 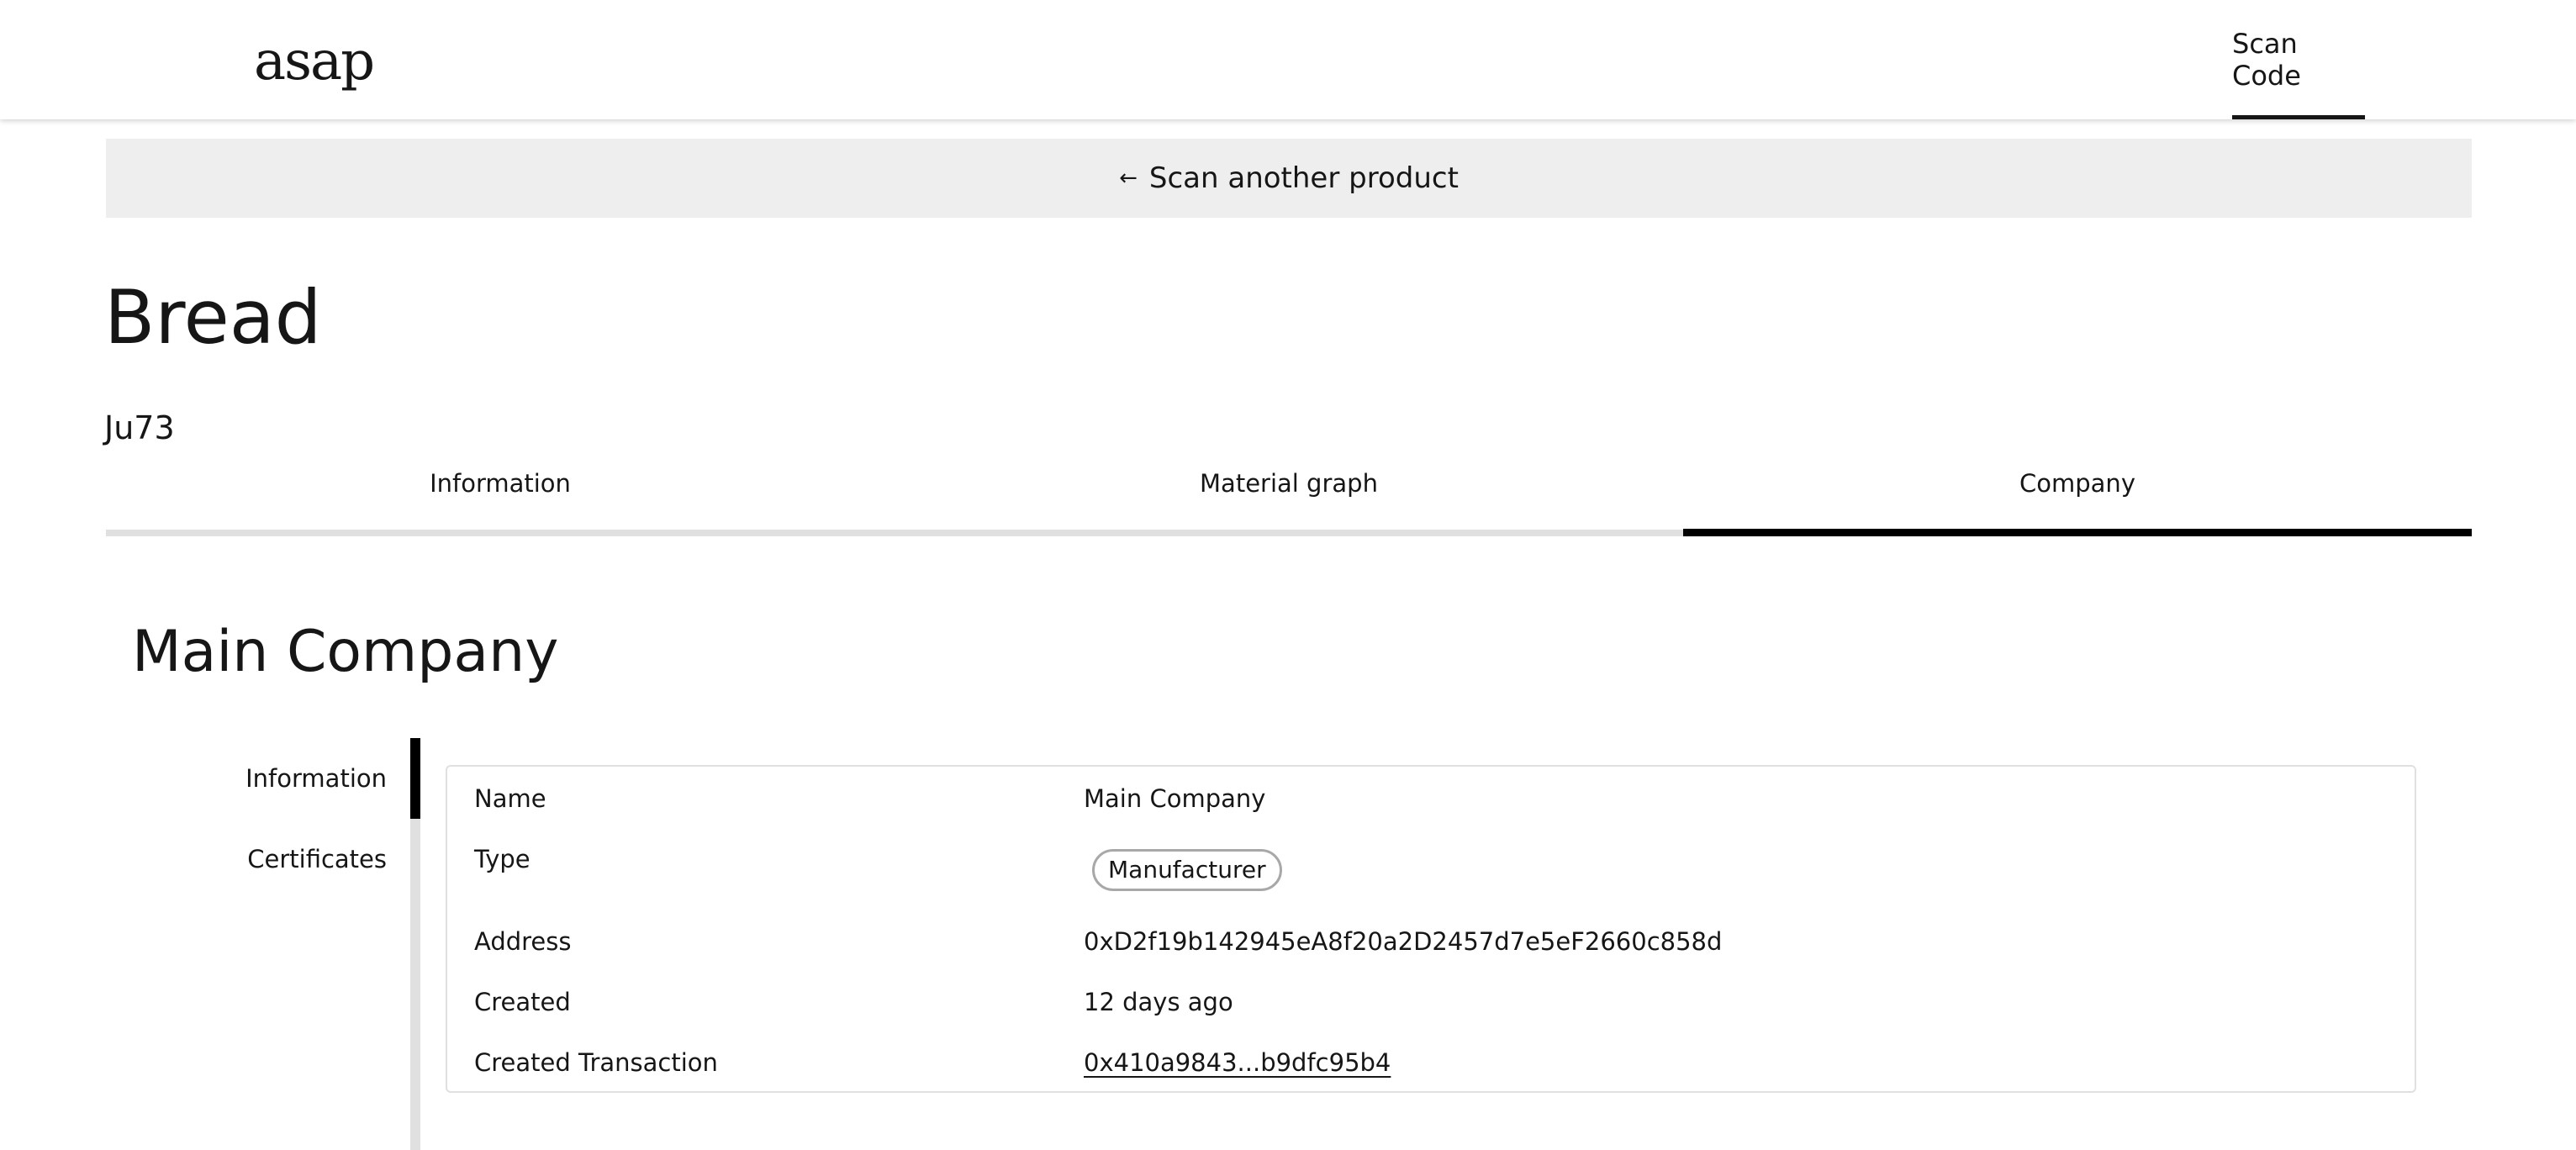 I want to click on tab-information: Information, so click(x=500, y=499).